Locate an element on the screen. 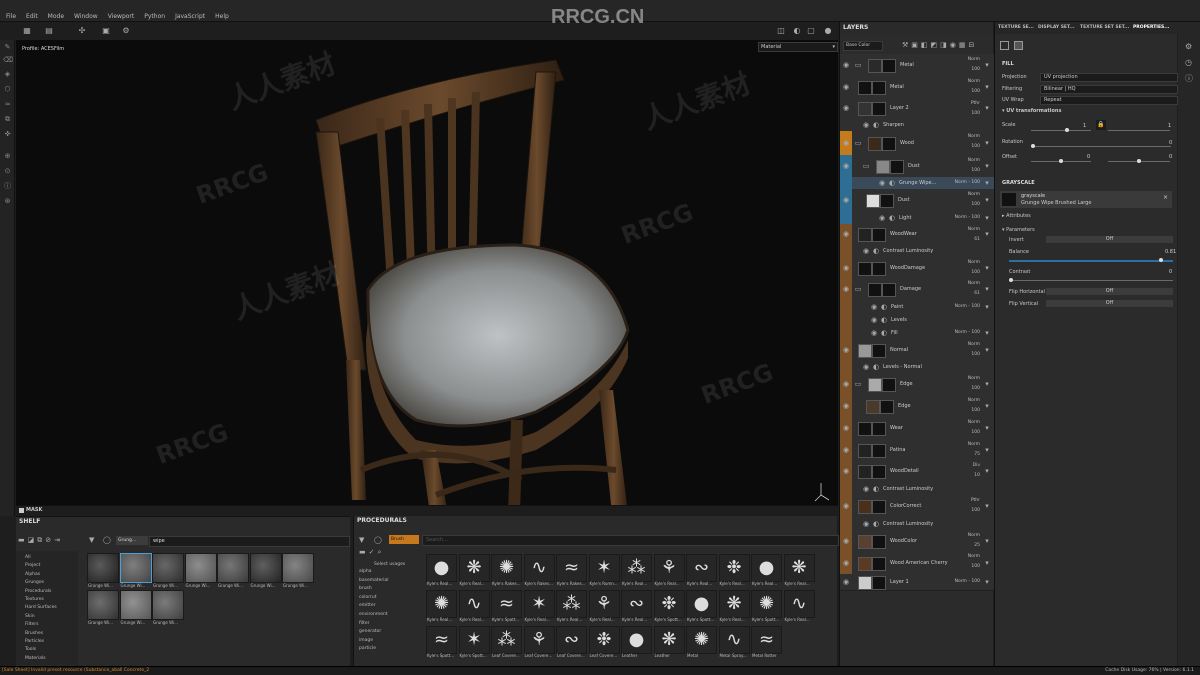 The image size is (1200, 675). shelf-category: Textures is located at coordinates (34, 599).